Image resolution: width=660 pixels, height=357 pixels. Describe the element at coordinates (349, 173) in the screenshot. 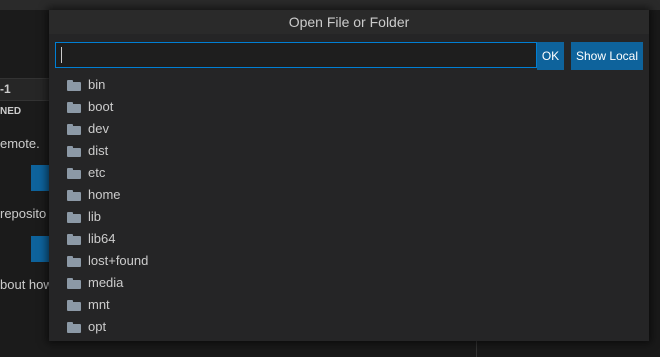

I see `list-item: etc` at that location.